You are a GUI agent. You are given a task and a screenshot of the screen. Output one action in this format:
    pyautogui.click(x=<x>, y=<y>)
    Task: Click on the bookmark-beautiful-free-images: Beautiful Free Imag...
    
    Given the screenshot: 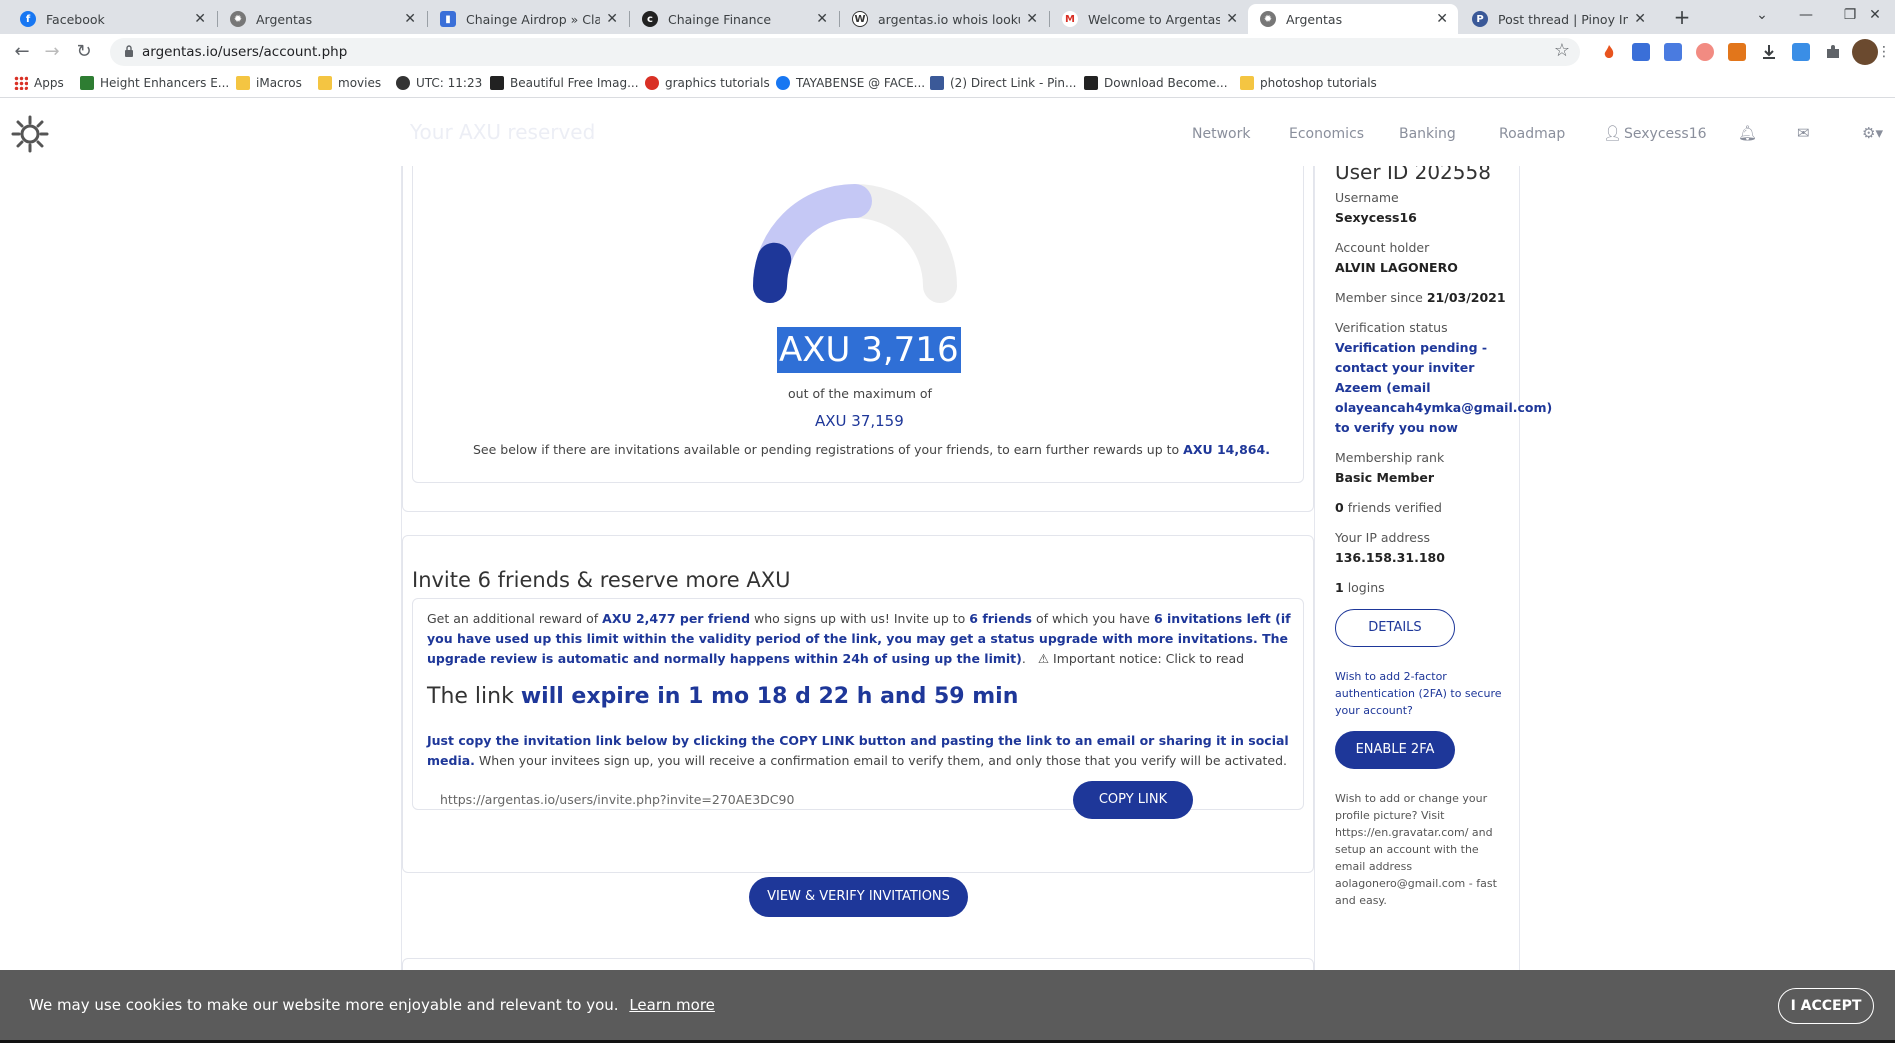 What is the action you would take?
    pyautogui.click(x=564, y=83)
    